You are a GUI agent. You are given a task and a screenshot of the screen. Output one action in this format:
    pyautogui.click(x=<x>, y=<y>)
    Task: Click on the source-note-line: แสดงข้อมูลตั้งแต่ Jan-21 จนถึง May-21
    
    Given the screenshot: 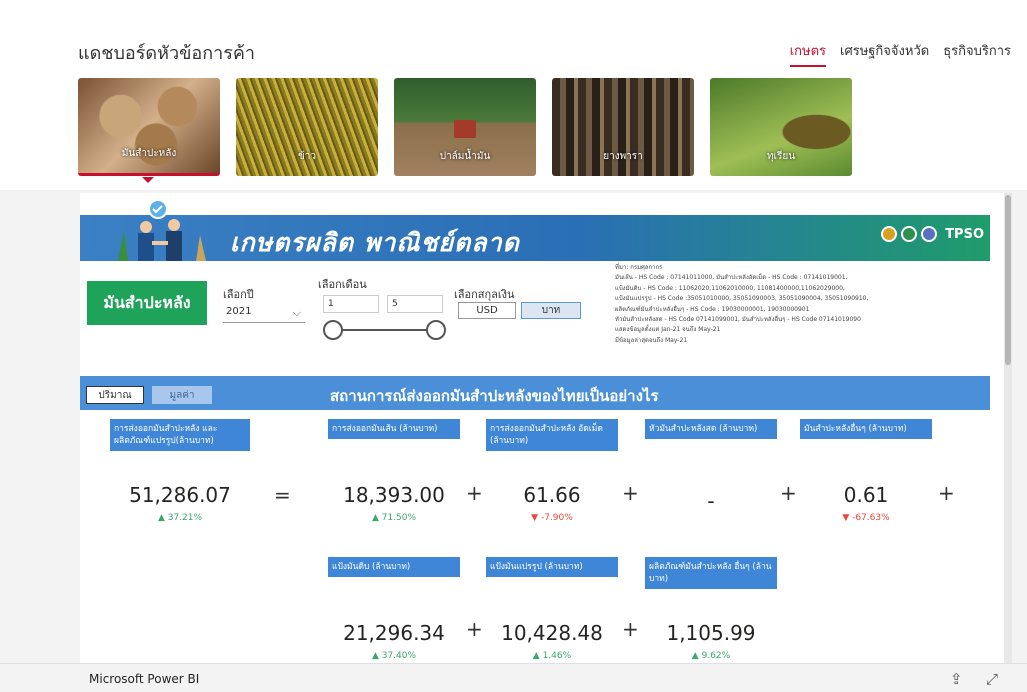 What is the action you would take?
    pyautogui.click(x=668, y=330)
    